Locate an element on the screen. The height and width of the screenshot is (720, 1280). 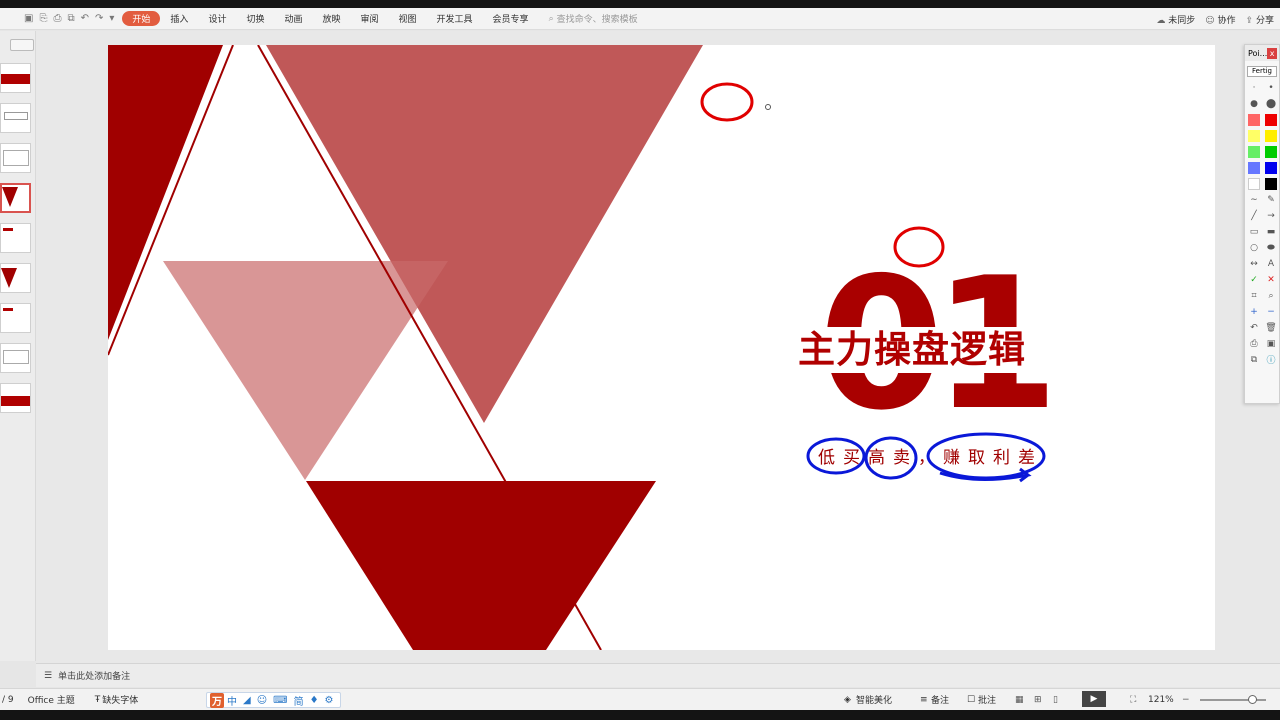
ellipse-icon: ○ is located at coordinates (1254, 247).